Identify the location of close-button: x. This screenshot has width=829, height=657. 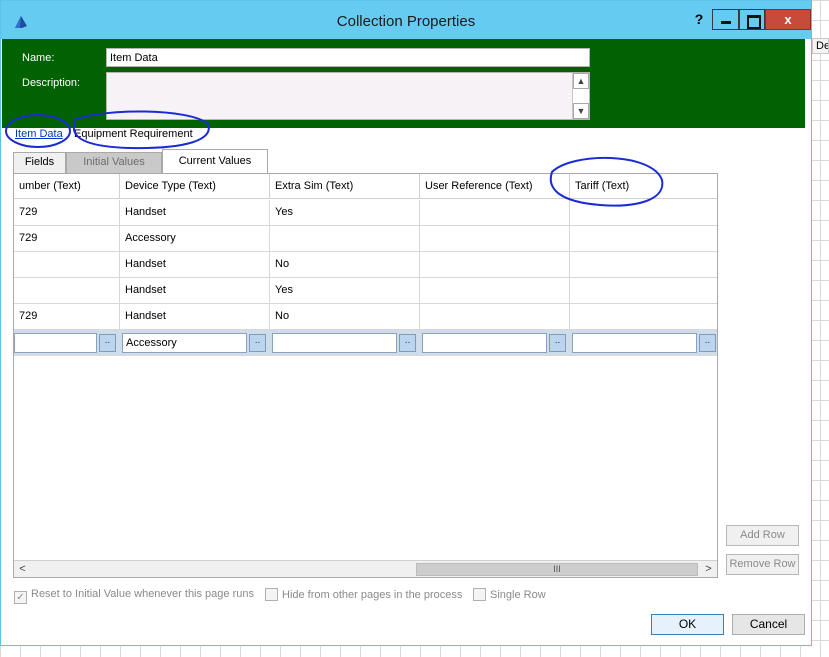
(788, 19).